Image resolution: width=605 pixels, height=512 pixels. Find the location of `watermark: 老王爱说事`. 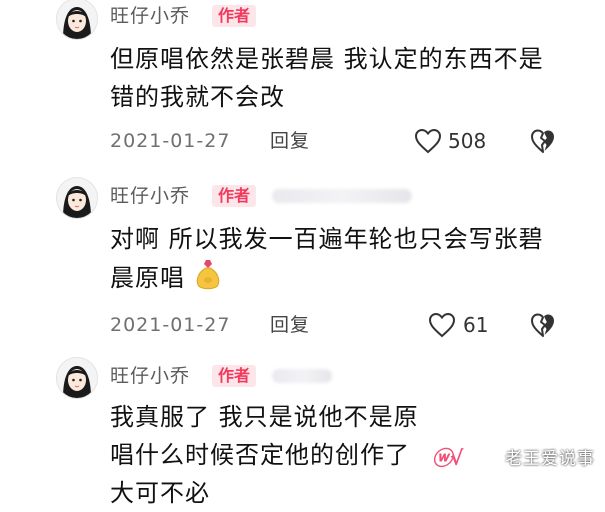

watermark: 老王爱说事 is located at coordinates (539, 456).